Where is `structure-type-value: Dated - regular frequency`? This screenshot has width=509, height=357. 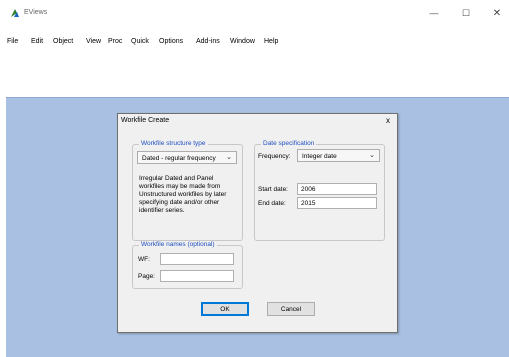
structure-type-value: Dated - regular frequency is located at coordinates (179, 158).